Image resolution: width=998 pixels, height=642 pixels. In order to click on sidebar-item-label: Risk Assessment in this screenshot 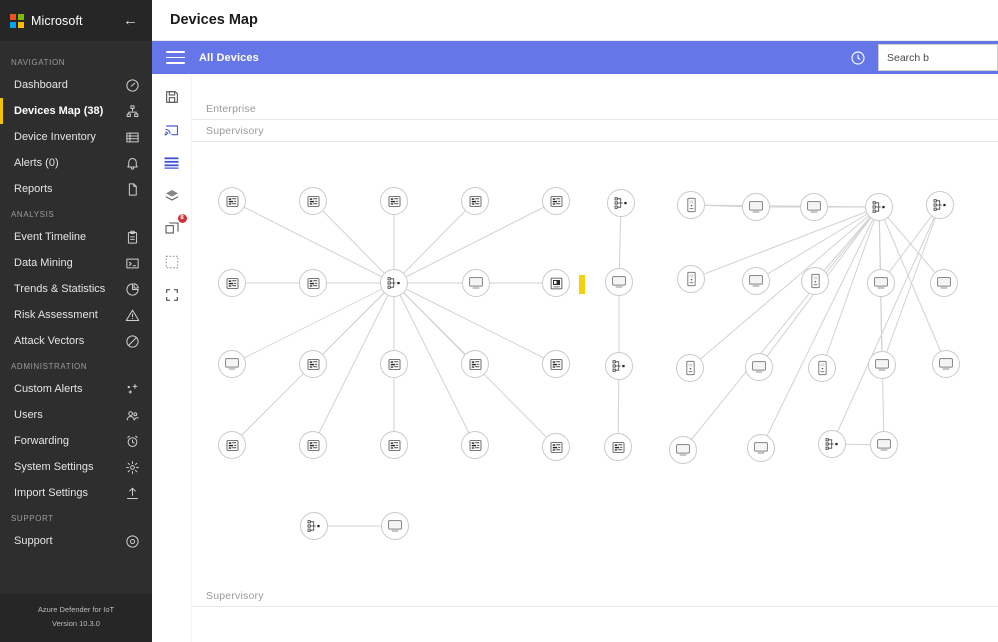, I will do `click(56, 315)`.